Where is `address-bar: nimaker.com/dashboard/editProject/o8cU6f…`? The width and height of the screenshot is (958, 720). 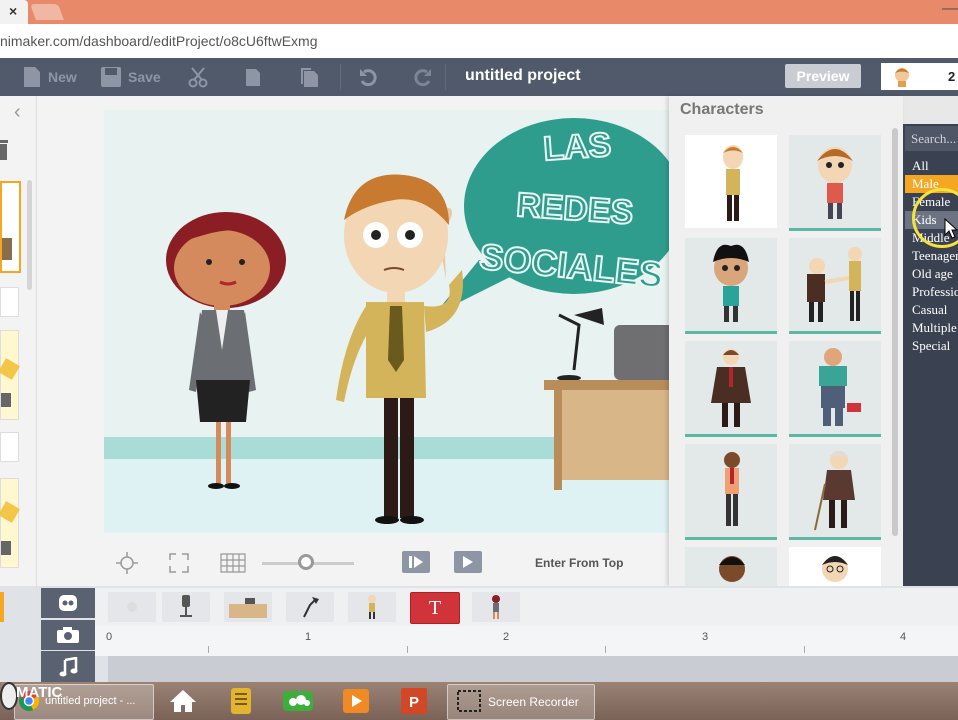 address-bar: nimaker.com/dashboard/editProject/o8cU6f… is located at coordinates (479, 41).